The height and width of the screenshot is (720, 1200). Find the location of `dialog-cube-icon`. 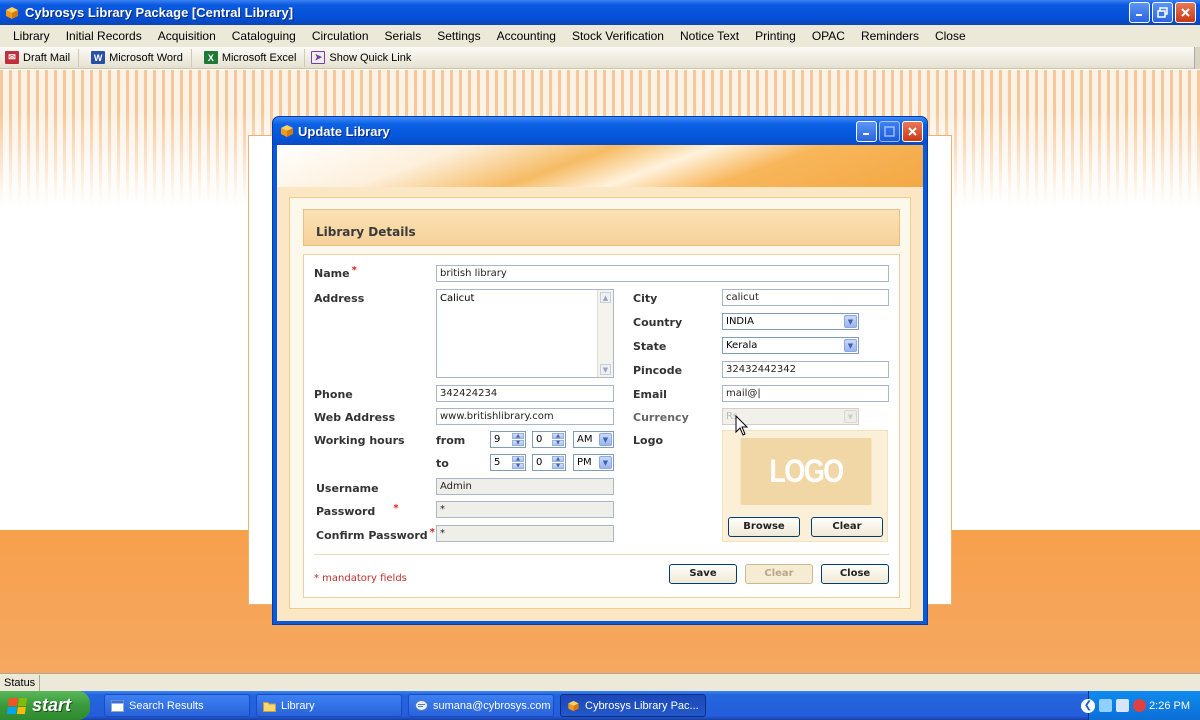

dialog-cube-icon is located at coordinates (287, 131).